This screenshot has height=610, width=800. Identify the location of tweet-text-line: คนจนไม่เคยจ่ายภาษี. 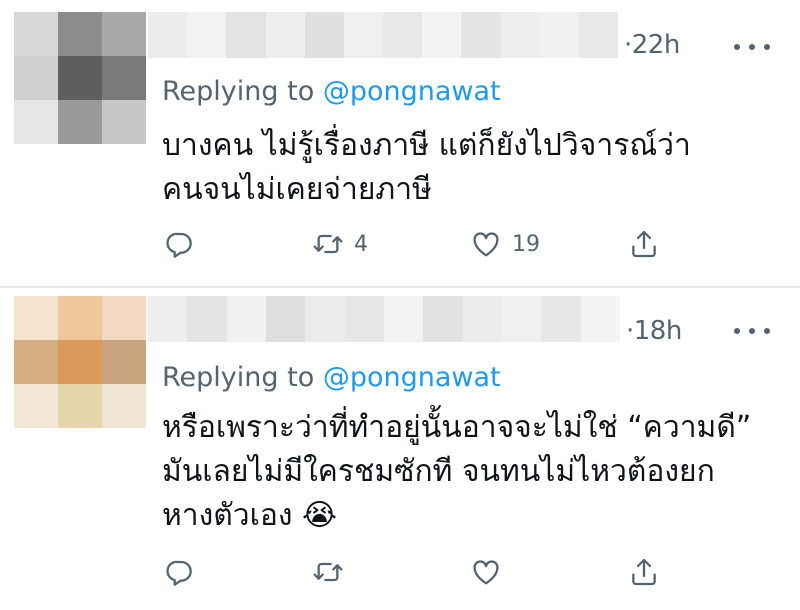
(297, 189).